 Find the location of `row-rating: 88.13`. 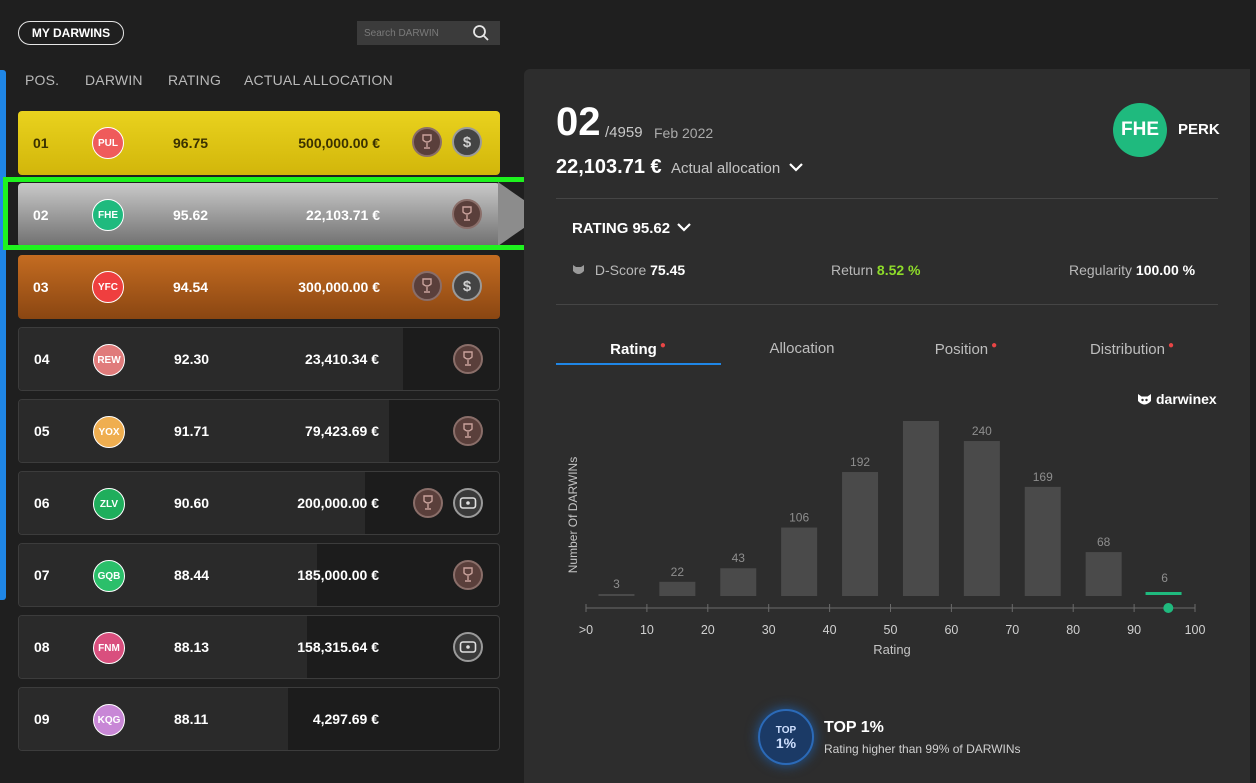

row-rating: 88.13 is located at coordinates (192, 647).